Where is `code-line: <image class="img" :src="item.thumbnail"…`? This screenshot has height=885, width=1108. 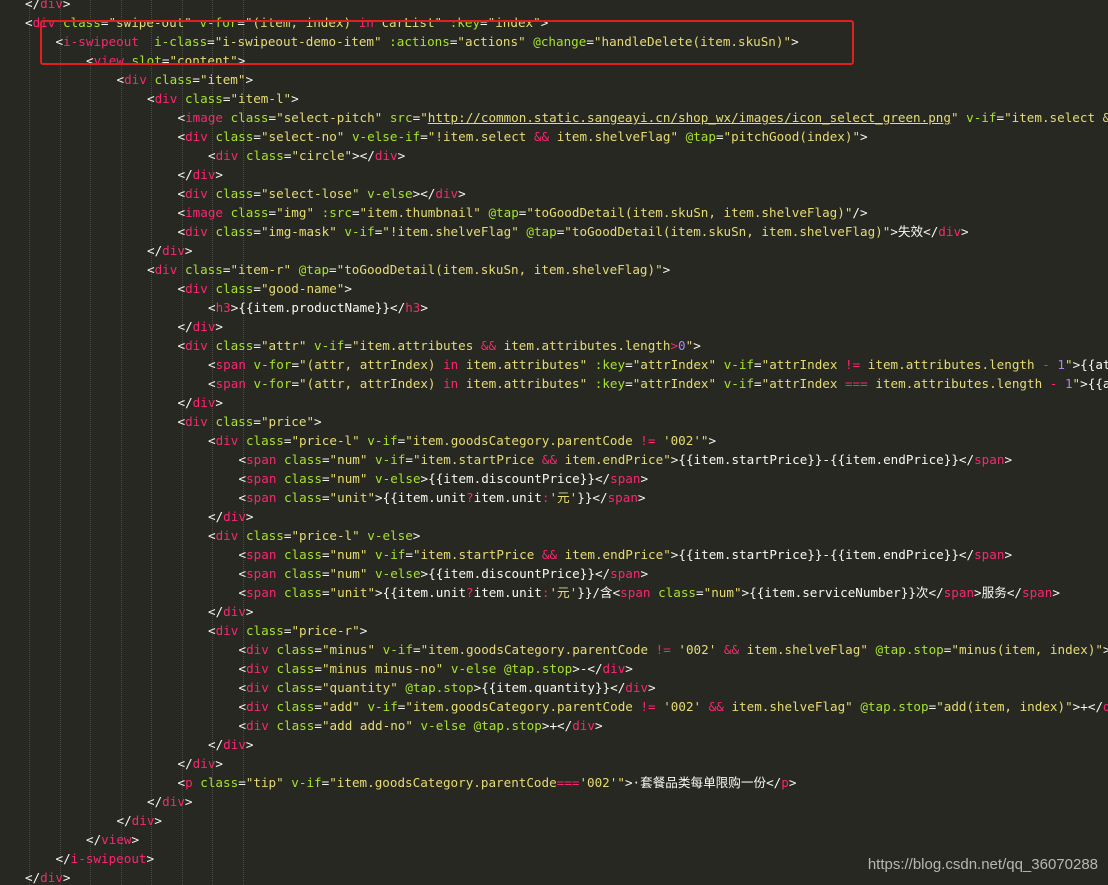
code-line: <image class="img" :src="item.thumbnail"… is located at coordinates (523, 212).